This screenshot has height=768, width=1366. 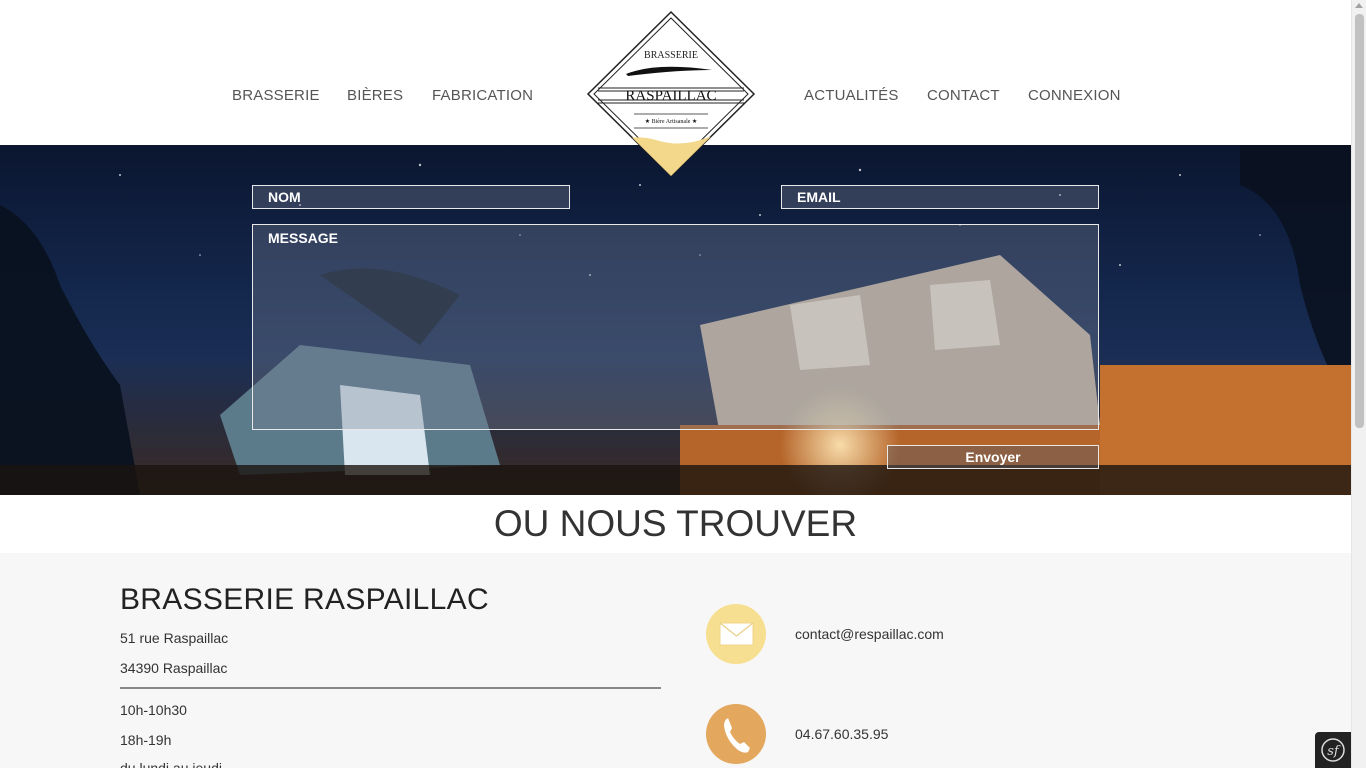 I want to click on days-line: du lundi au jeudi, so click(x=171, y=764).